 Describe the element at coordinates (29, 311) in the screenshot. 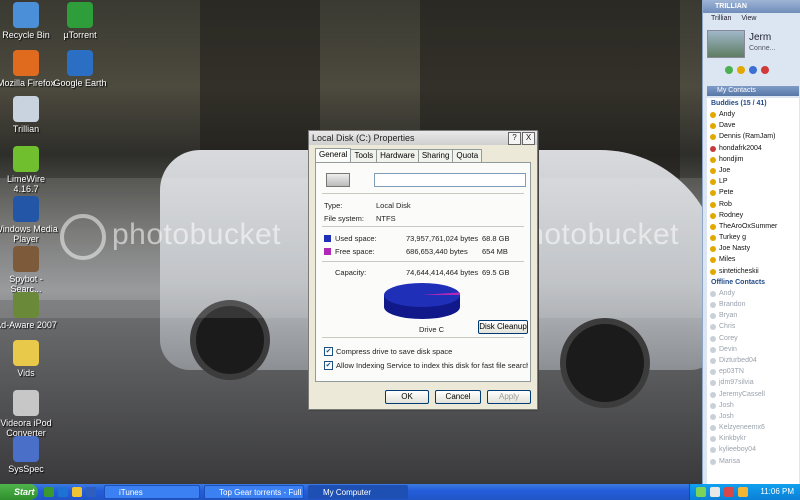

I see `desktop-icon: Ad-Aware 2007` at that location.